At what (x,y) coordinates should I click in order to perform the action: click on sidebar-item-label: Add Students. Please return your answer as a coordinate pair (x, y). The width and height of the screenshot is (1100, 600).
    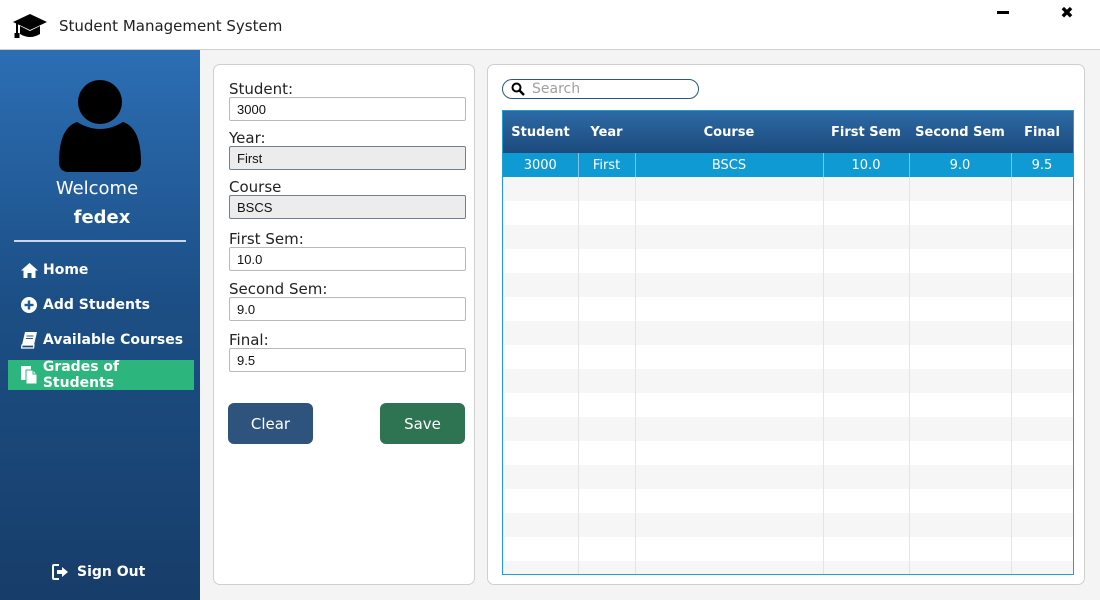
    Looking at the image, I should click on (97, 305).